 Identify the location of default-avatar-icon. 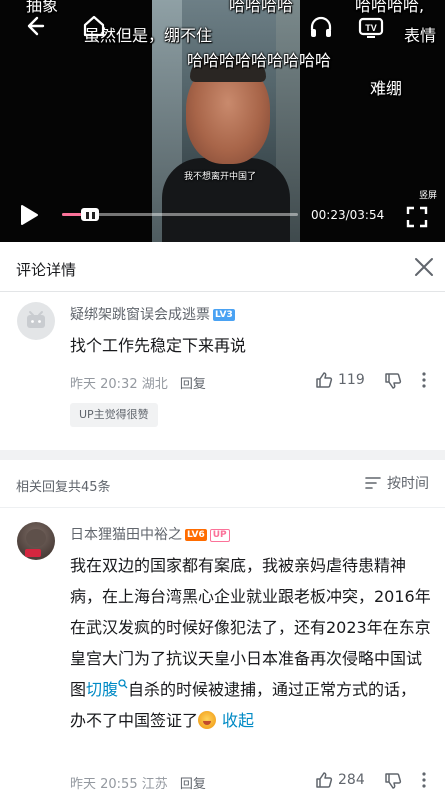
(36, 319).